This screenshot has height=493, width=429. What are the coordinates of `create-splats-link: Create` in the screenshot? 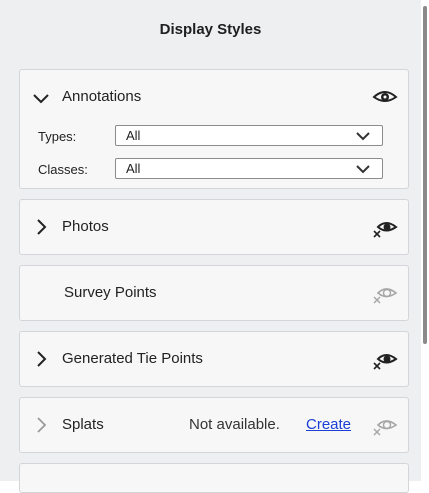 It's located at (328, 424).